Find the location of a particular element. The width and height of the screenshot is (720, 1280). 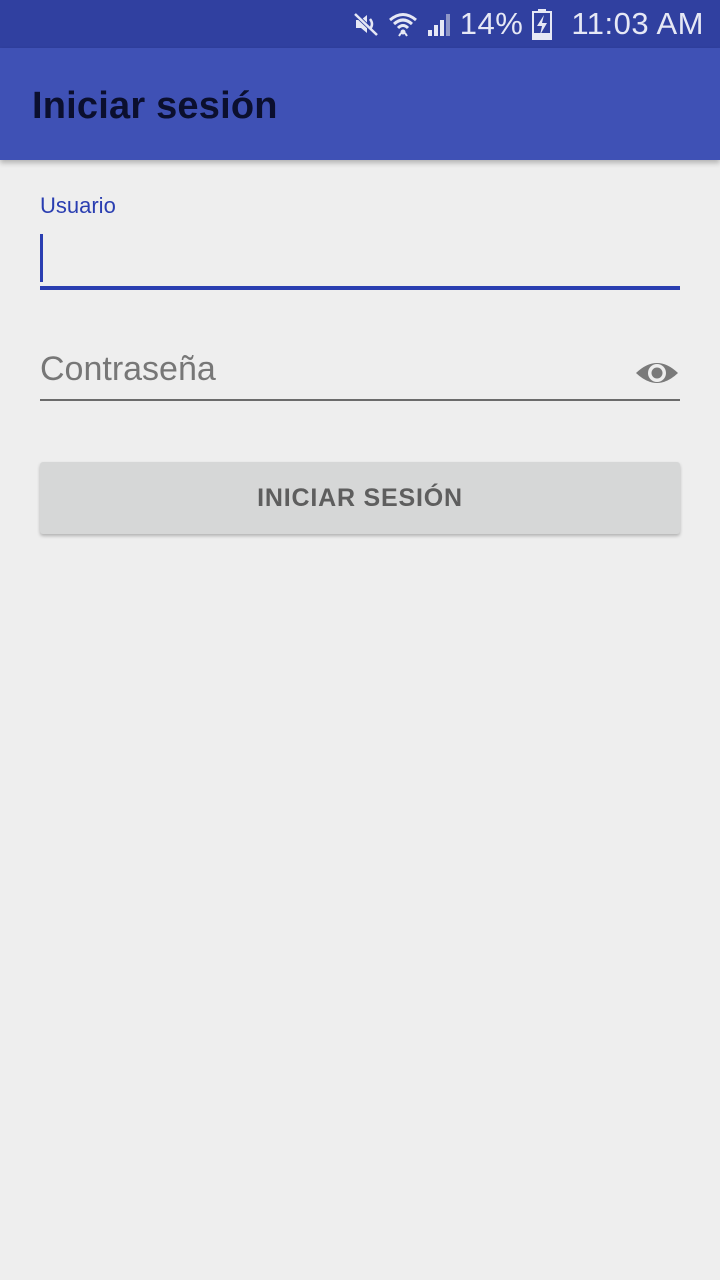

wifi-icon is located at coordinates (403, 24).